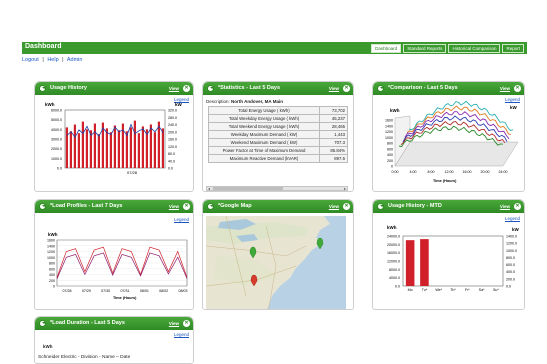 The width and height of the screenshot is (547, 364). I want to click on plot-area, so click(453, 261).